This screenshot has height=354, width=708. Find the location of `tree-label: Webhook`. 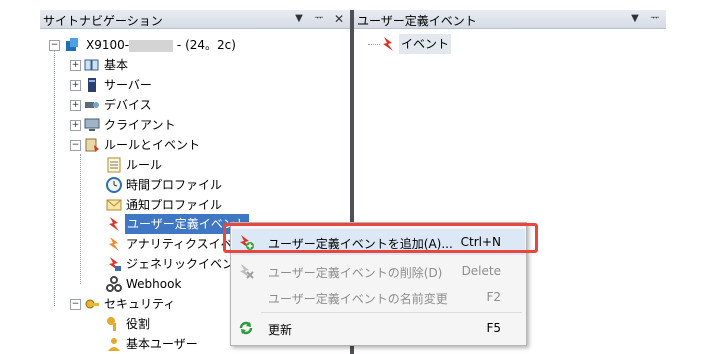

tree-label: Webhook is located at coordinates (154, 284).